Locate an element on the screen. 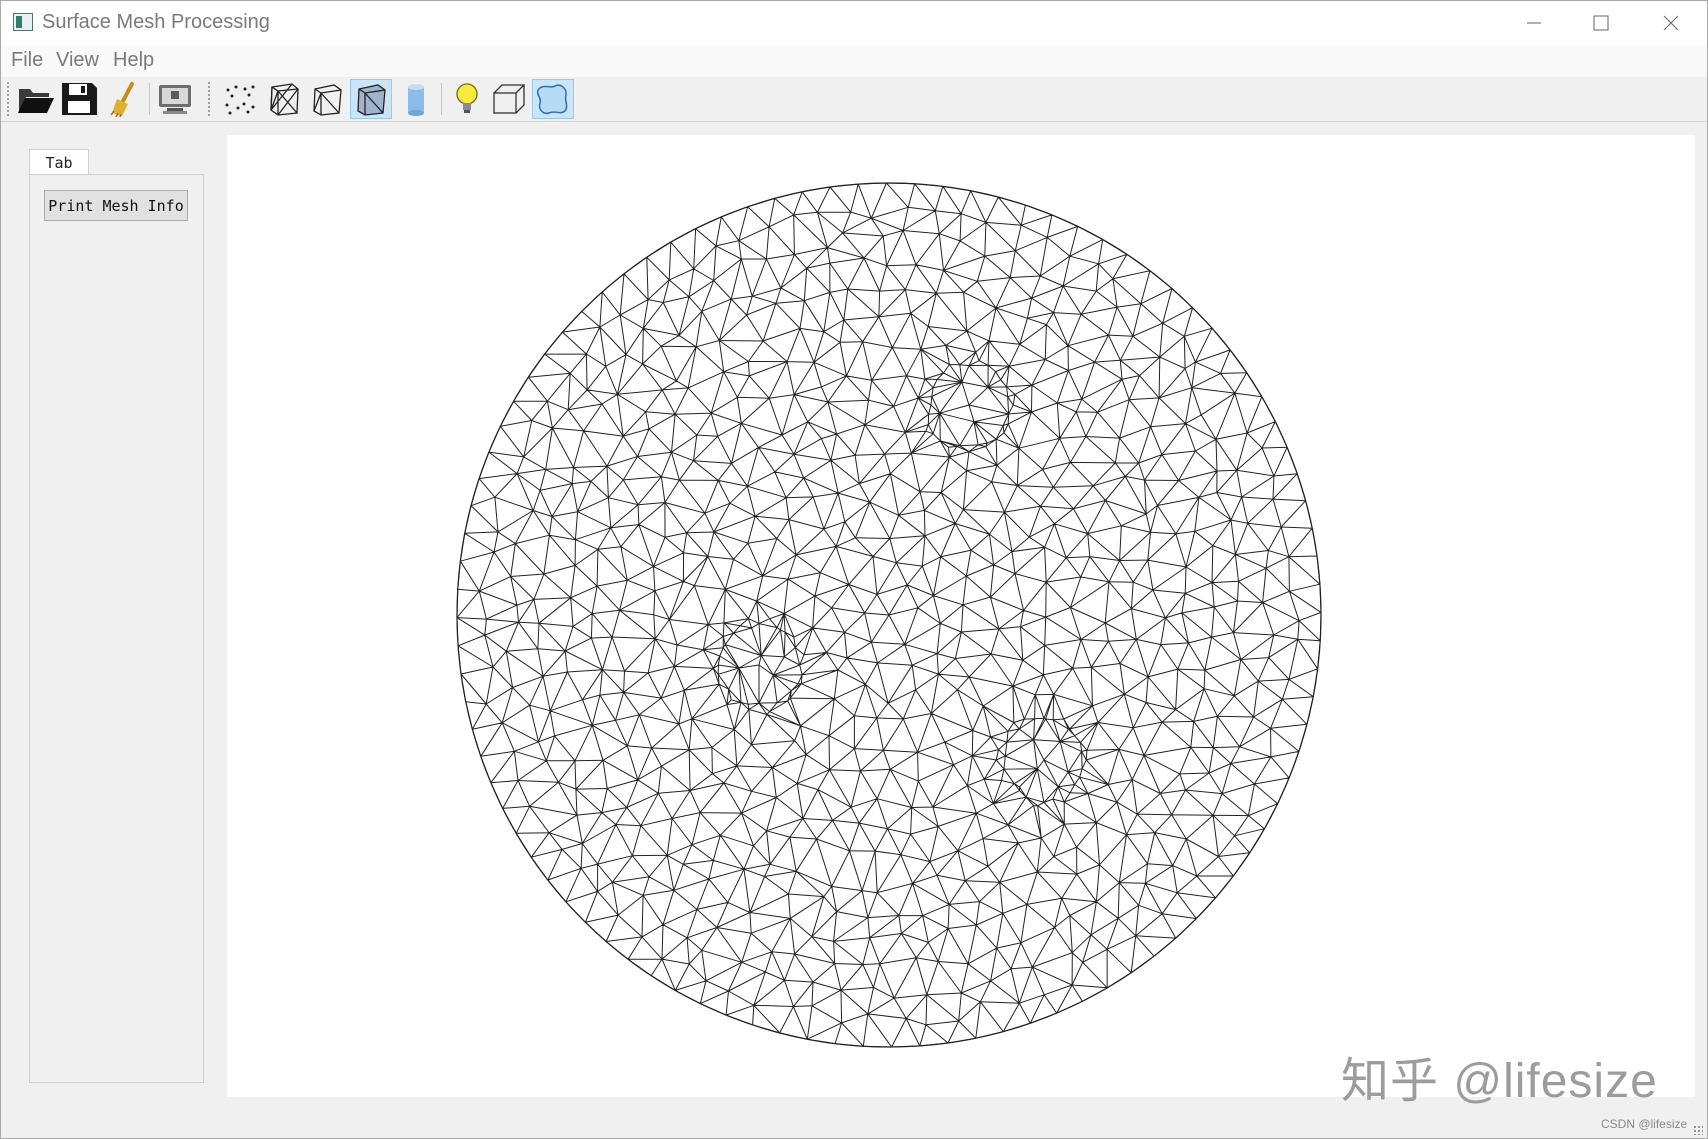 The image size is (1708, 1139). flat-mode-icon is located at coordinates (416, 100).